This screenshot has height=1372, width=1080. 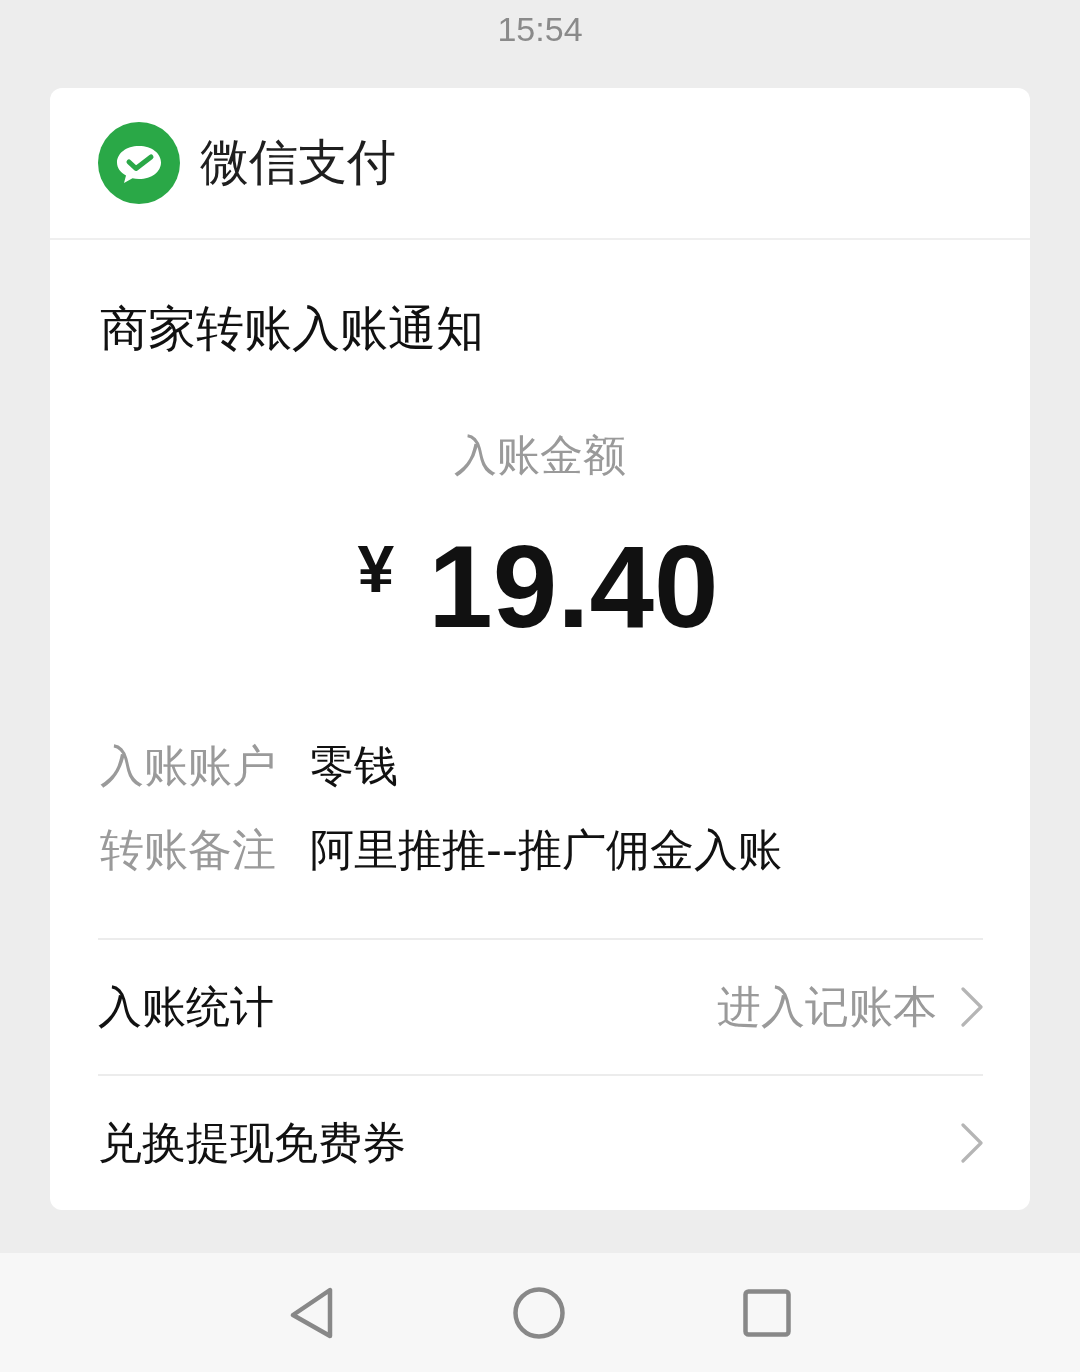 I want to click on detail-value: 零钱, so click(x=354, y=766).